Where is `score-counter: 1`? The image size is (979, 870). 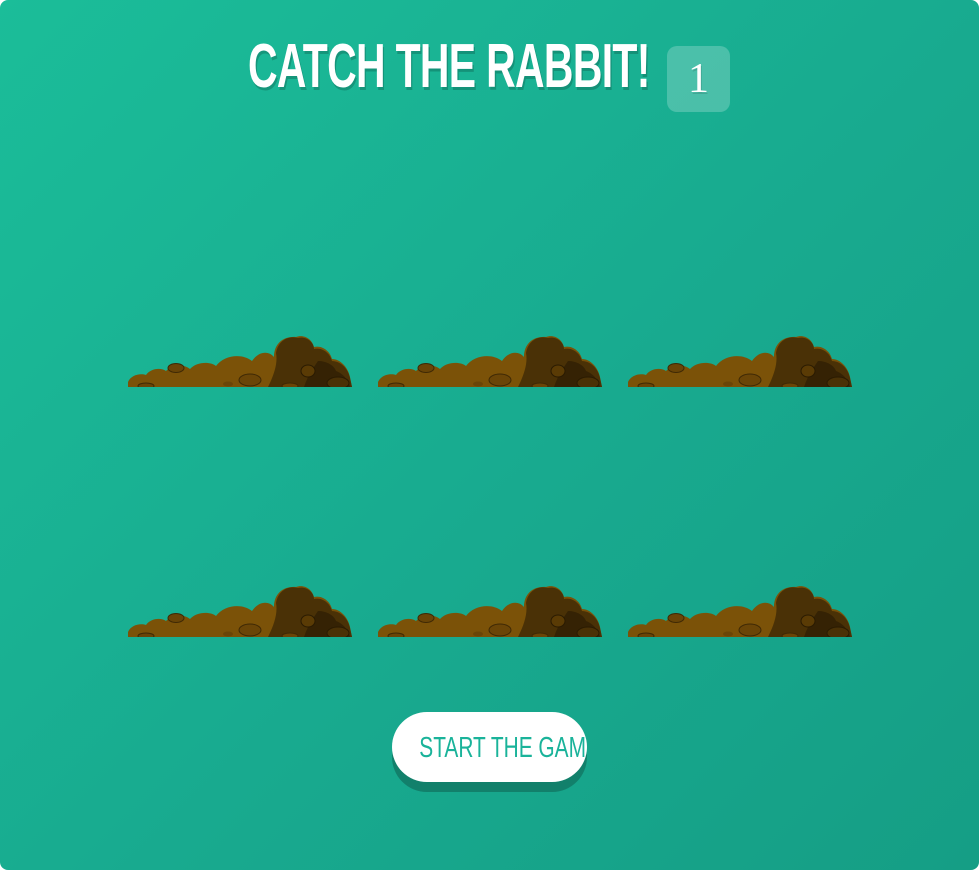 score-counter: 1 is located at coordinates (698, 79).